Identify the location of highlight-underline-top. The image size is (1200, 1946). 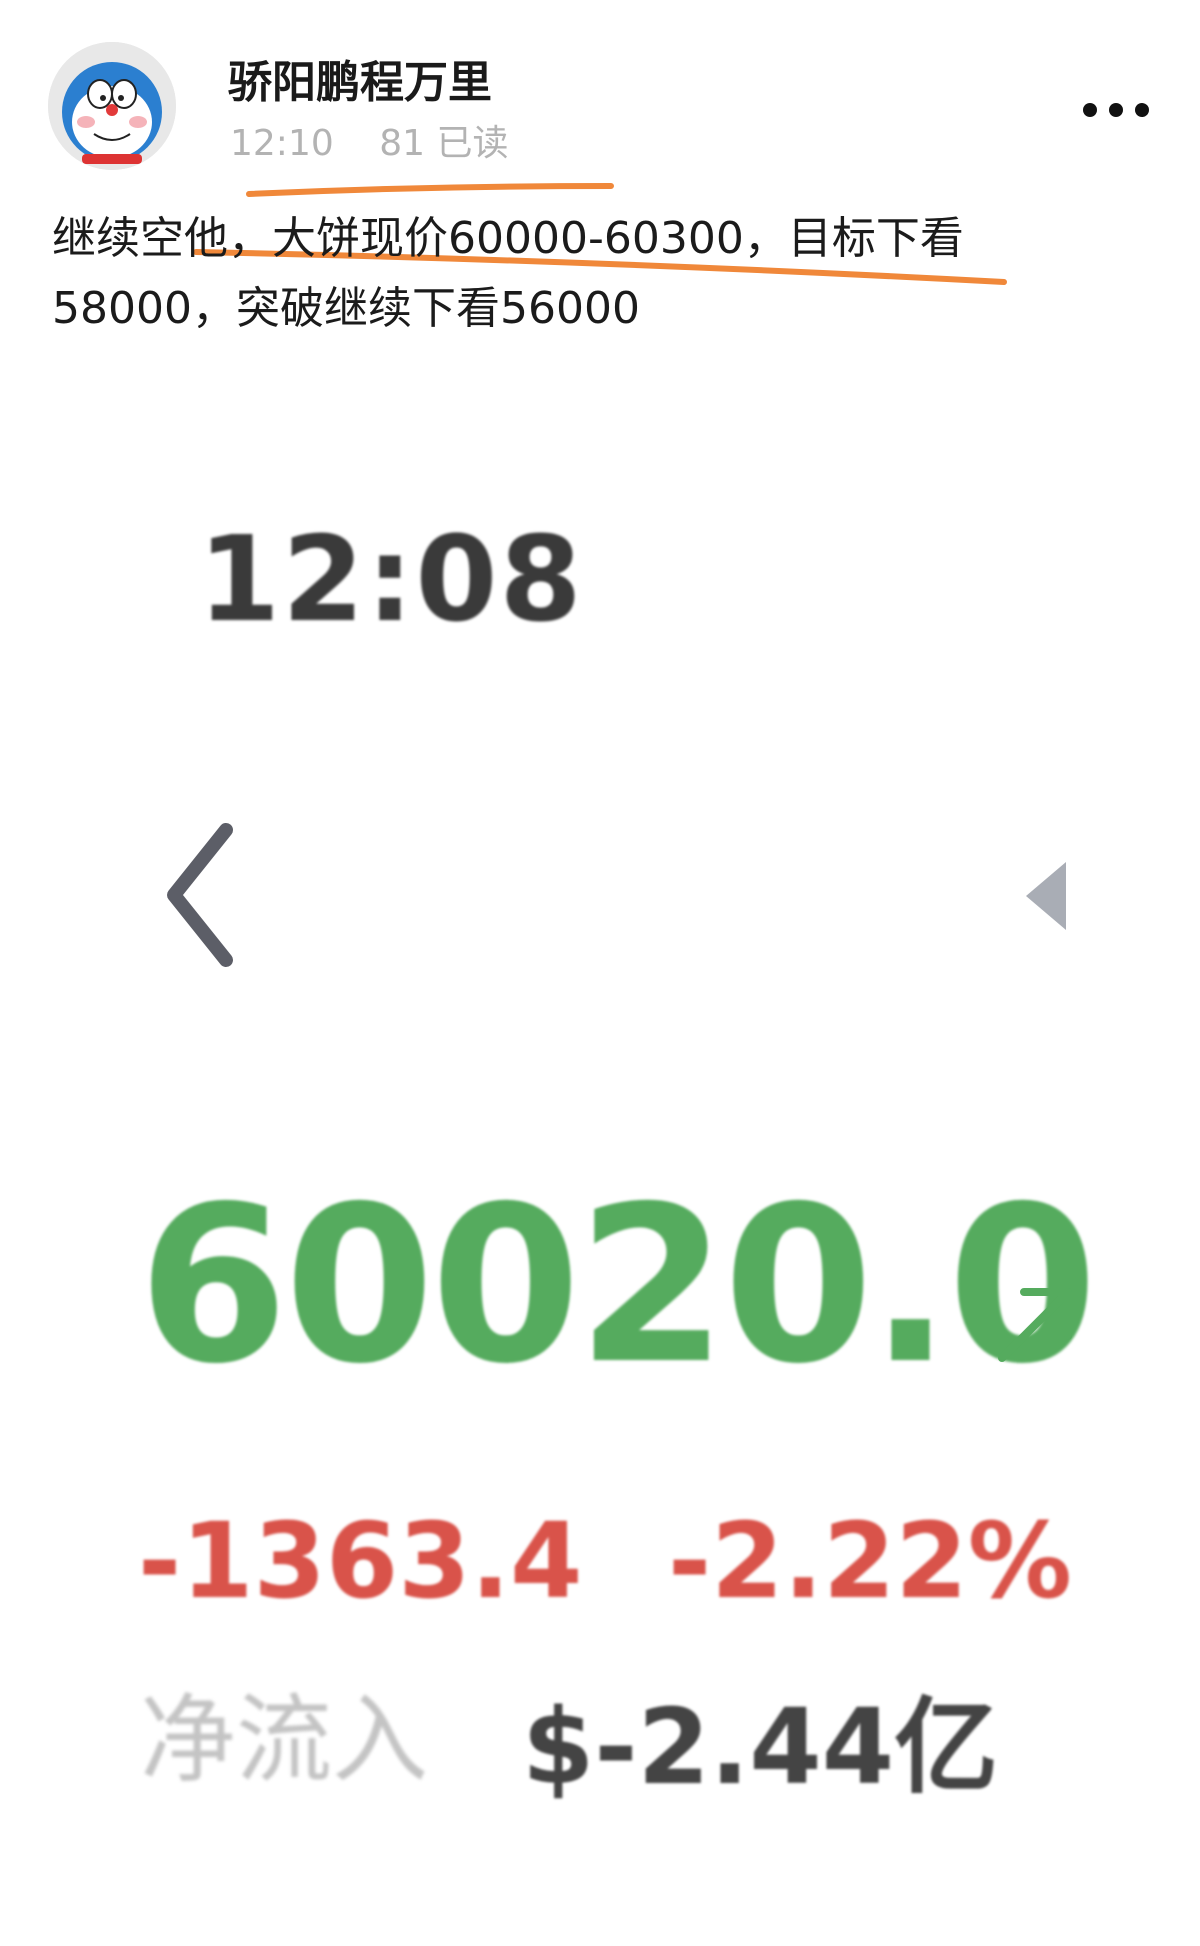
(430, 190).